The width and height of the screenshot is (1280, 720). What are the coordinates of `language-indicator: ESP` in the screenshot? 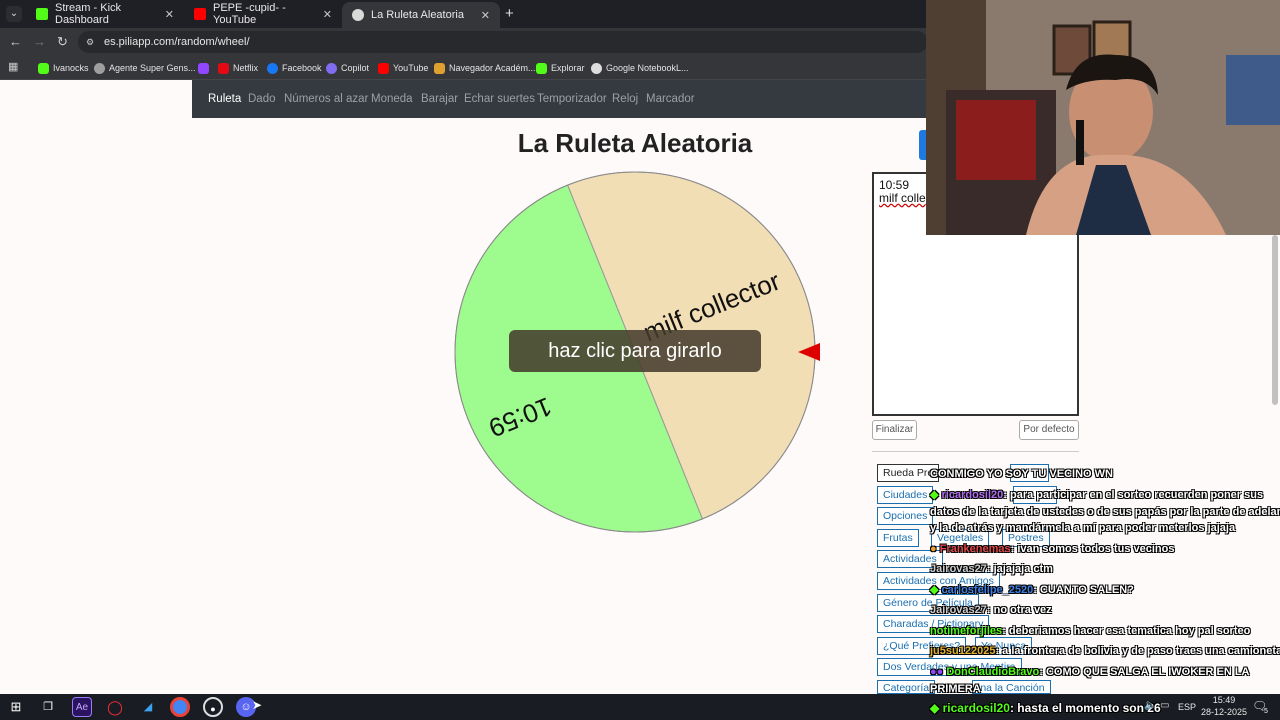 It's located at (1187, 707).